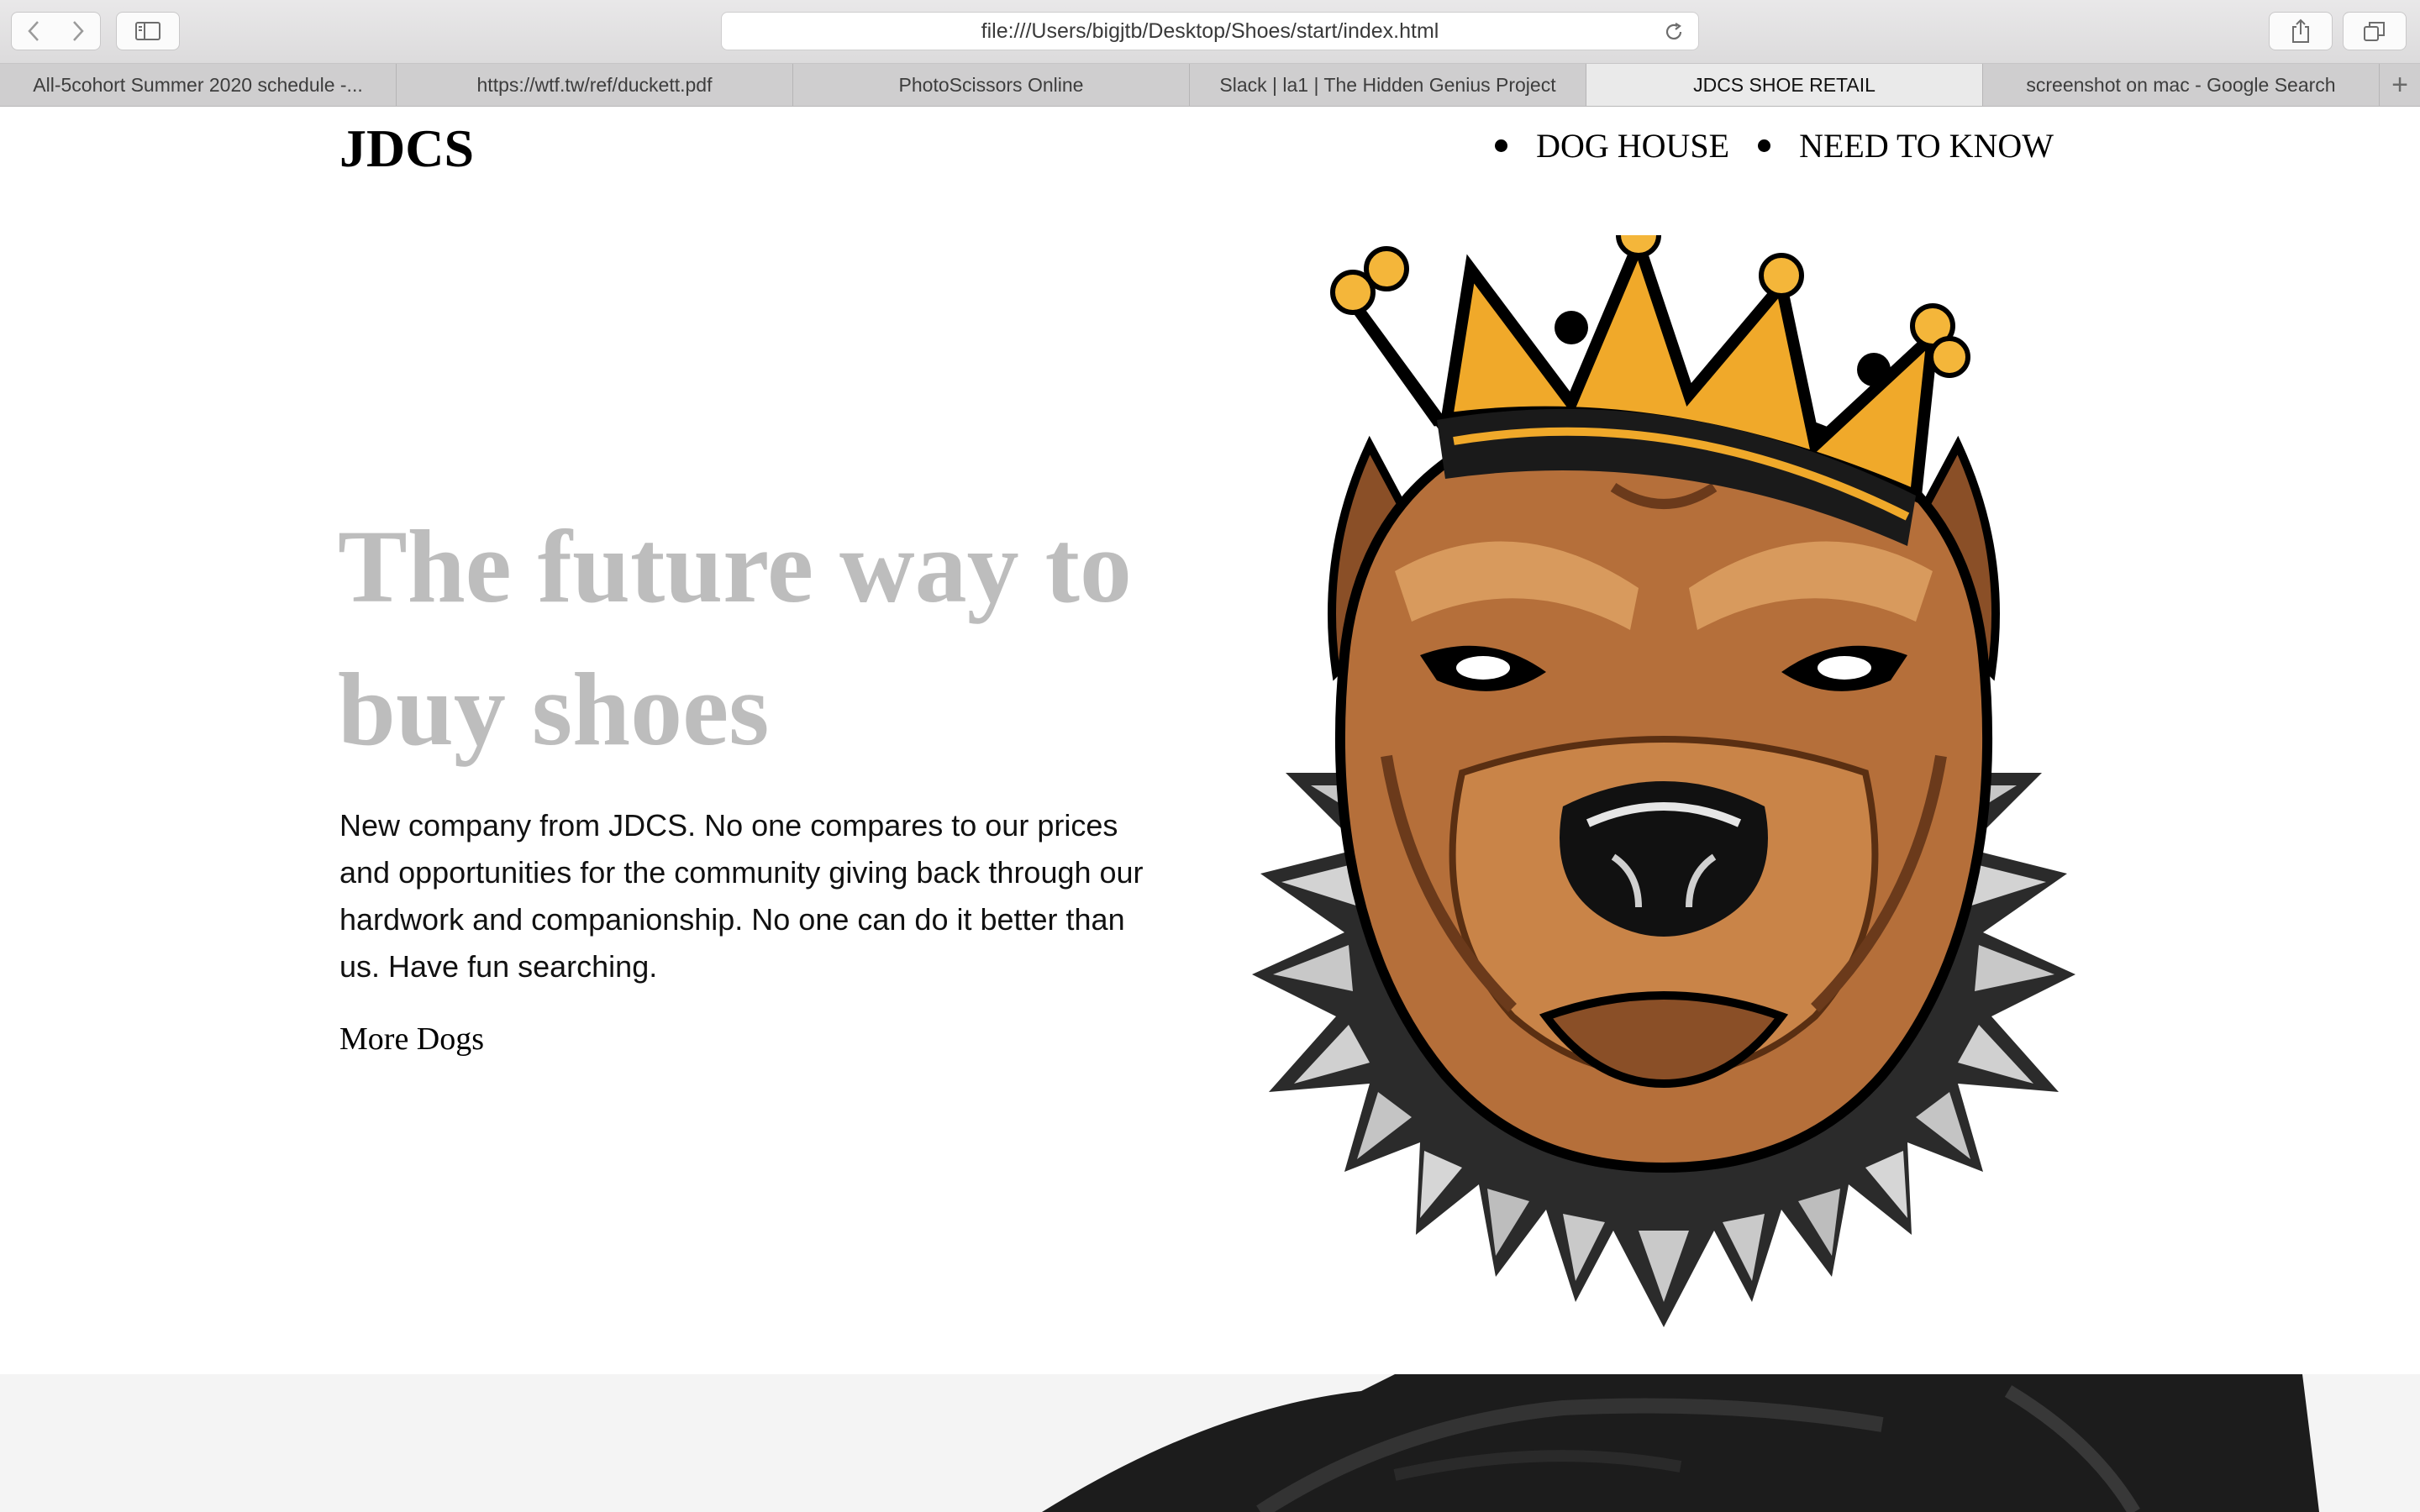 The image size is (2420, 1512). What do you see at coordinates (1926, 145) in the screenshot?
I see `nav-need-to-know: NEED TO KNOW` at bounding box center [1926, 145].